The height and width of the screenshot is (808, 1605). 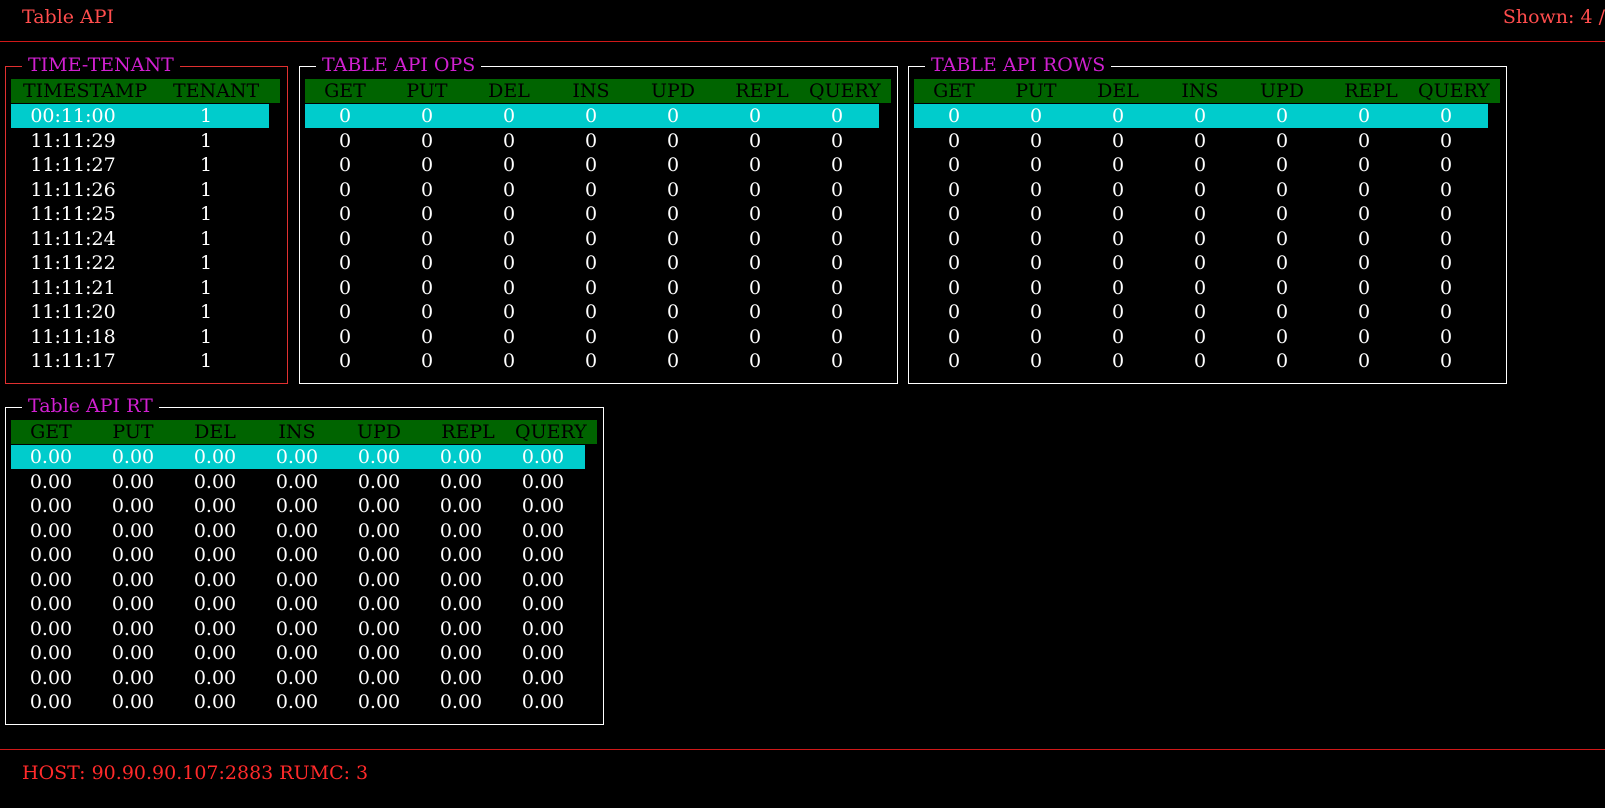 What do you see at coordinates (145, 312) in the screenshot?
I see `table-row: 11:11:20 1` at bounding box center [145, 312].